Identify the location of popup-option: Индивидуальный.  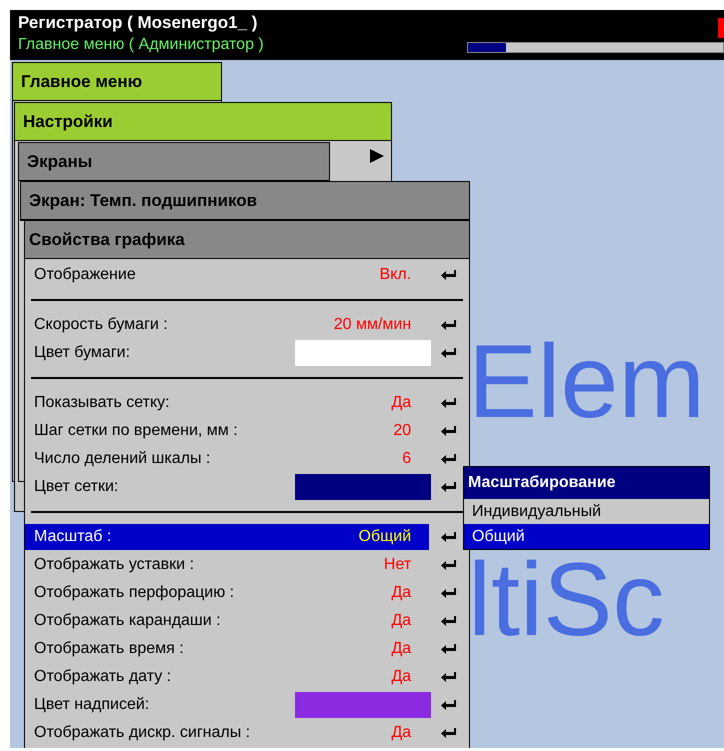
(586, 511).